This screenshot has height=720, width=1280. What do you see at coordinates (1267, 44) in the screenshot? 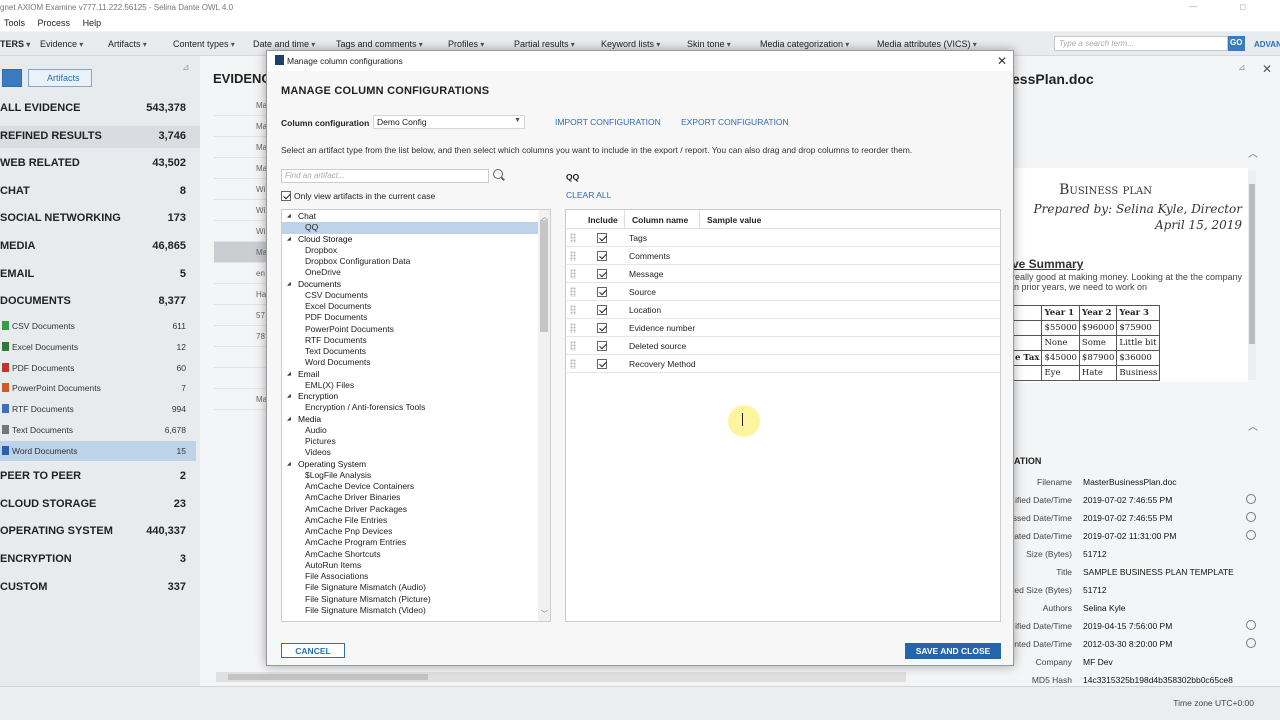
I see `advanced-search-link: ADVAN` at bounding box center [1267, 44].